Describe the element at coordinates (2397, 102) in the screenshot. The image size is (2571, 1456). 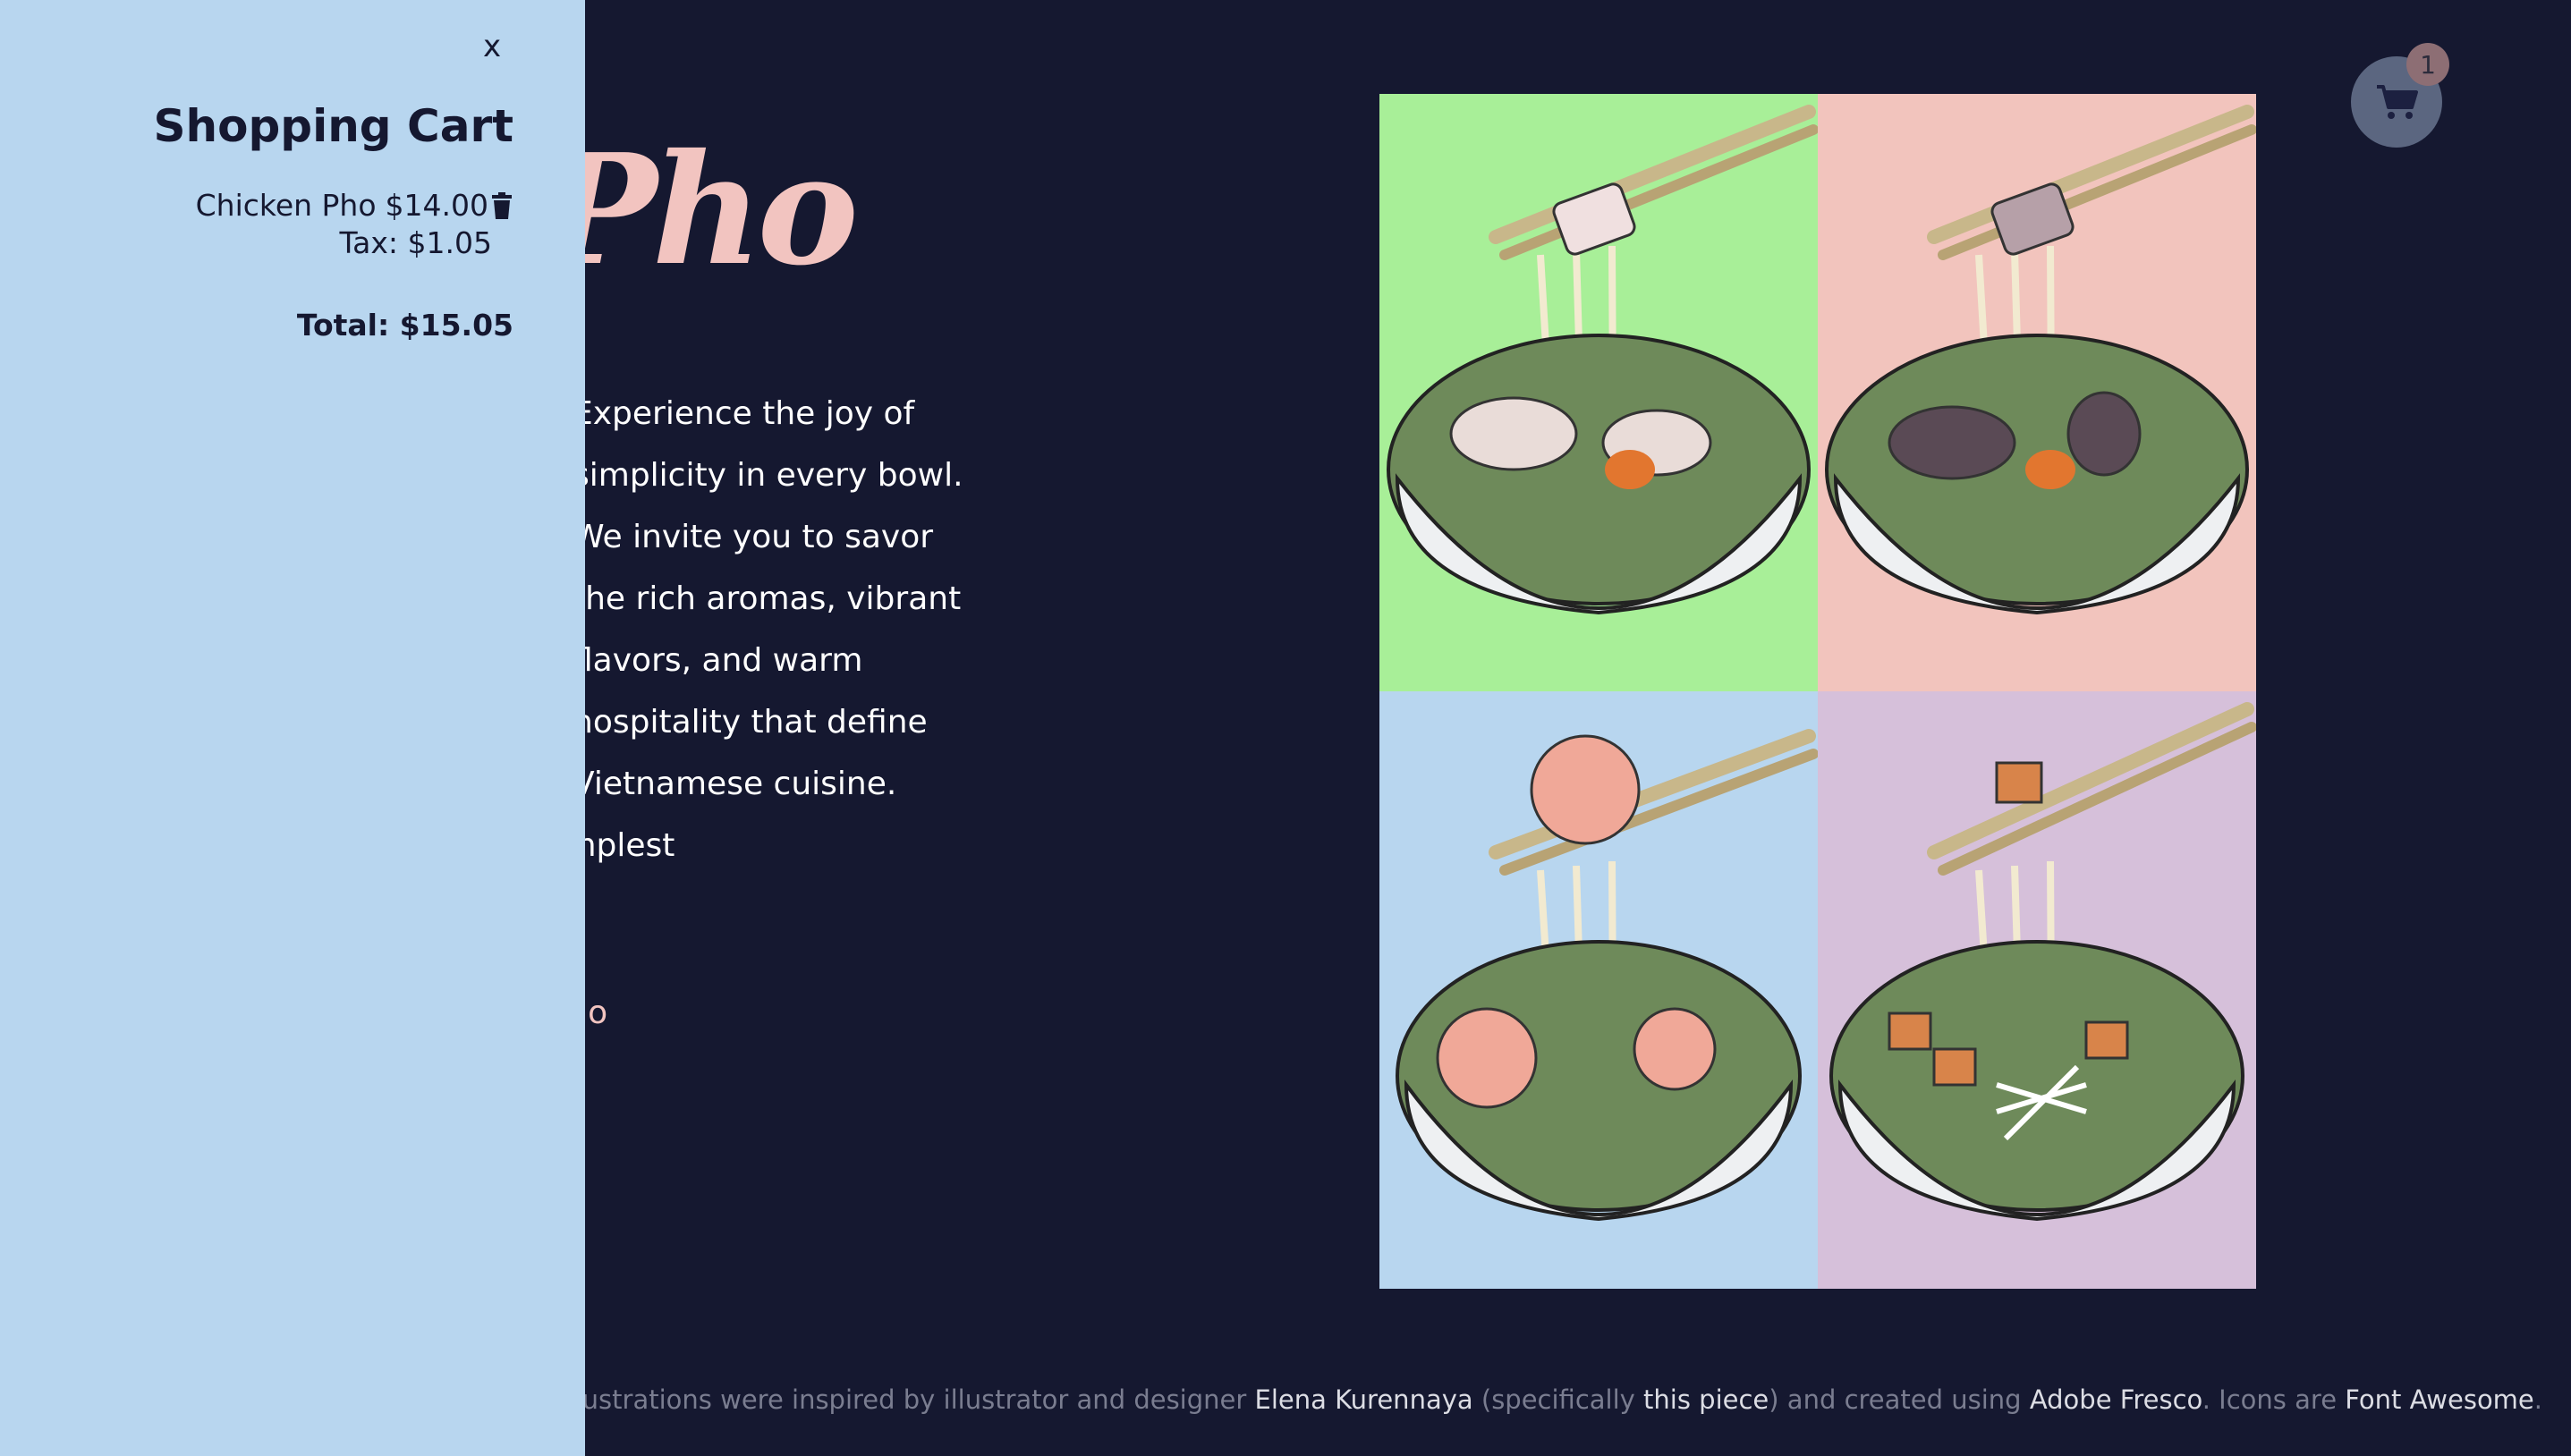
I see `shopping-cart-icon` at that location.